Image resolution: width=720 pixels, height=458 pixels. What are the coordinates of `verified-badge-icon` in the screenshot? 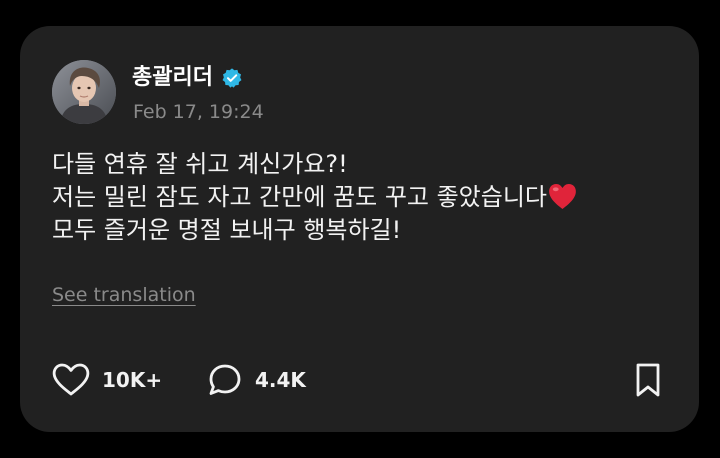 It's located at (232, 78).